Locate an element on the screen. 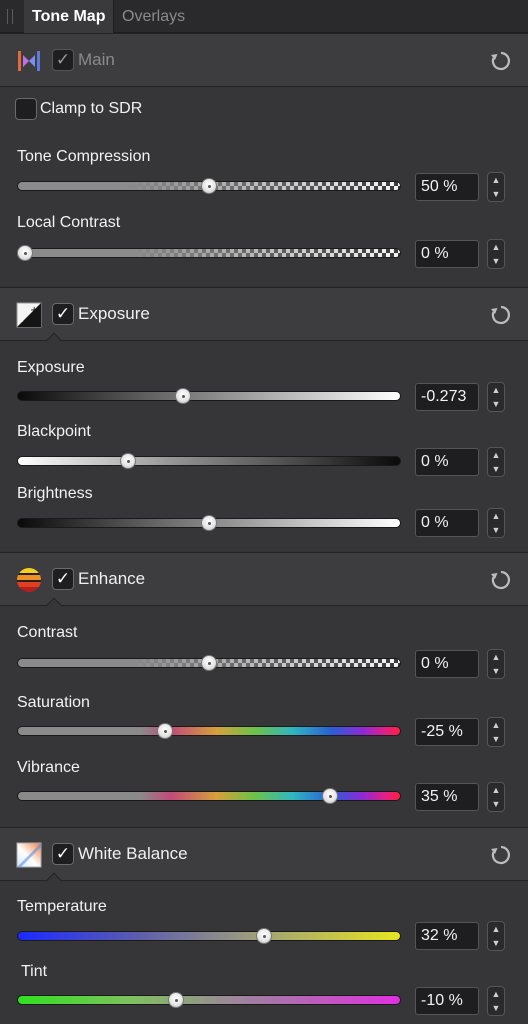  local-contrast-slider is located at coordinates (209, 253).